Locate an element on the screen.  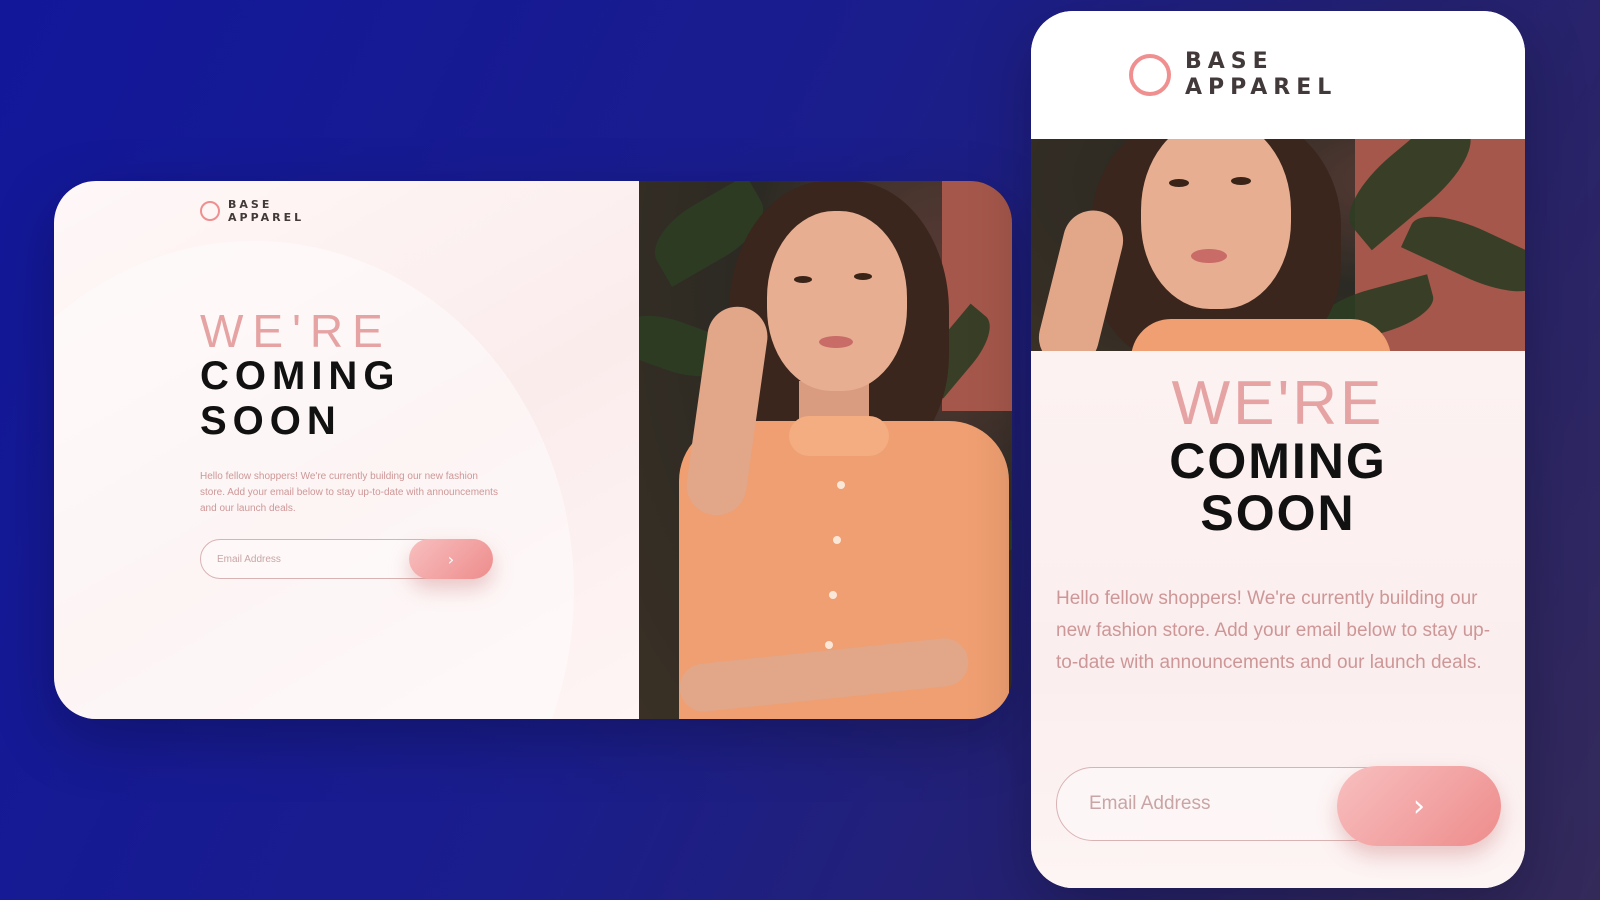
mobile-header: BASE APPAREL is located at coordinates (1278, 75).